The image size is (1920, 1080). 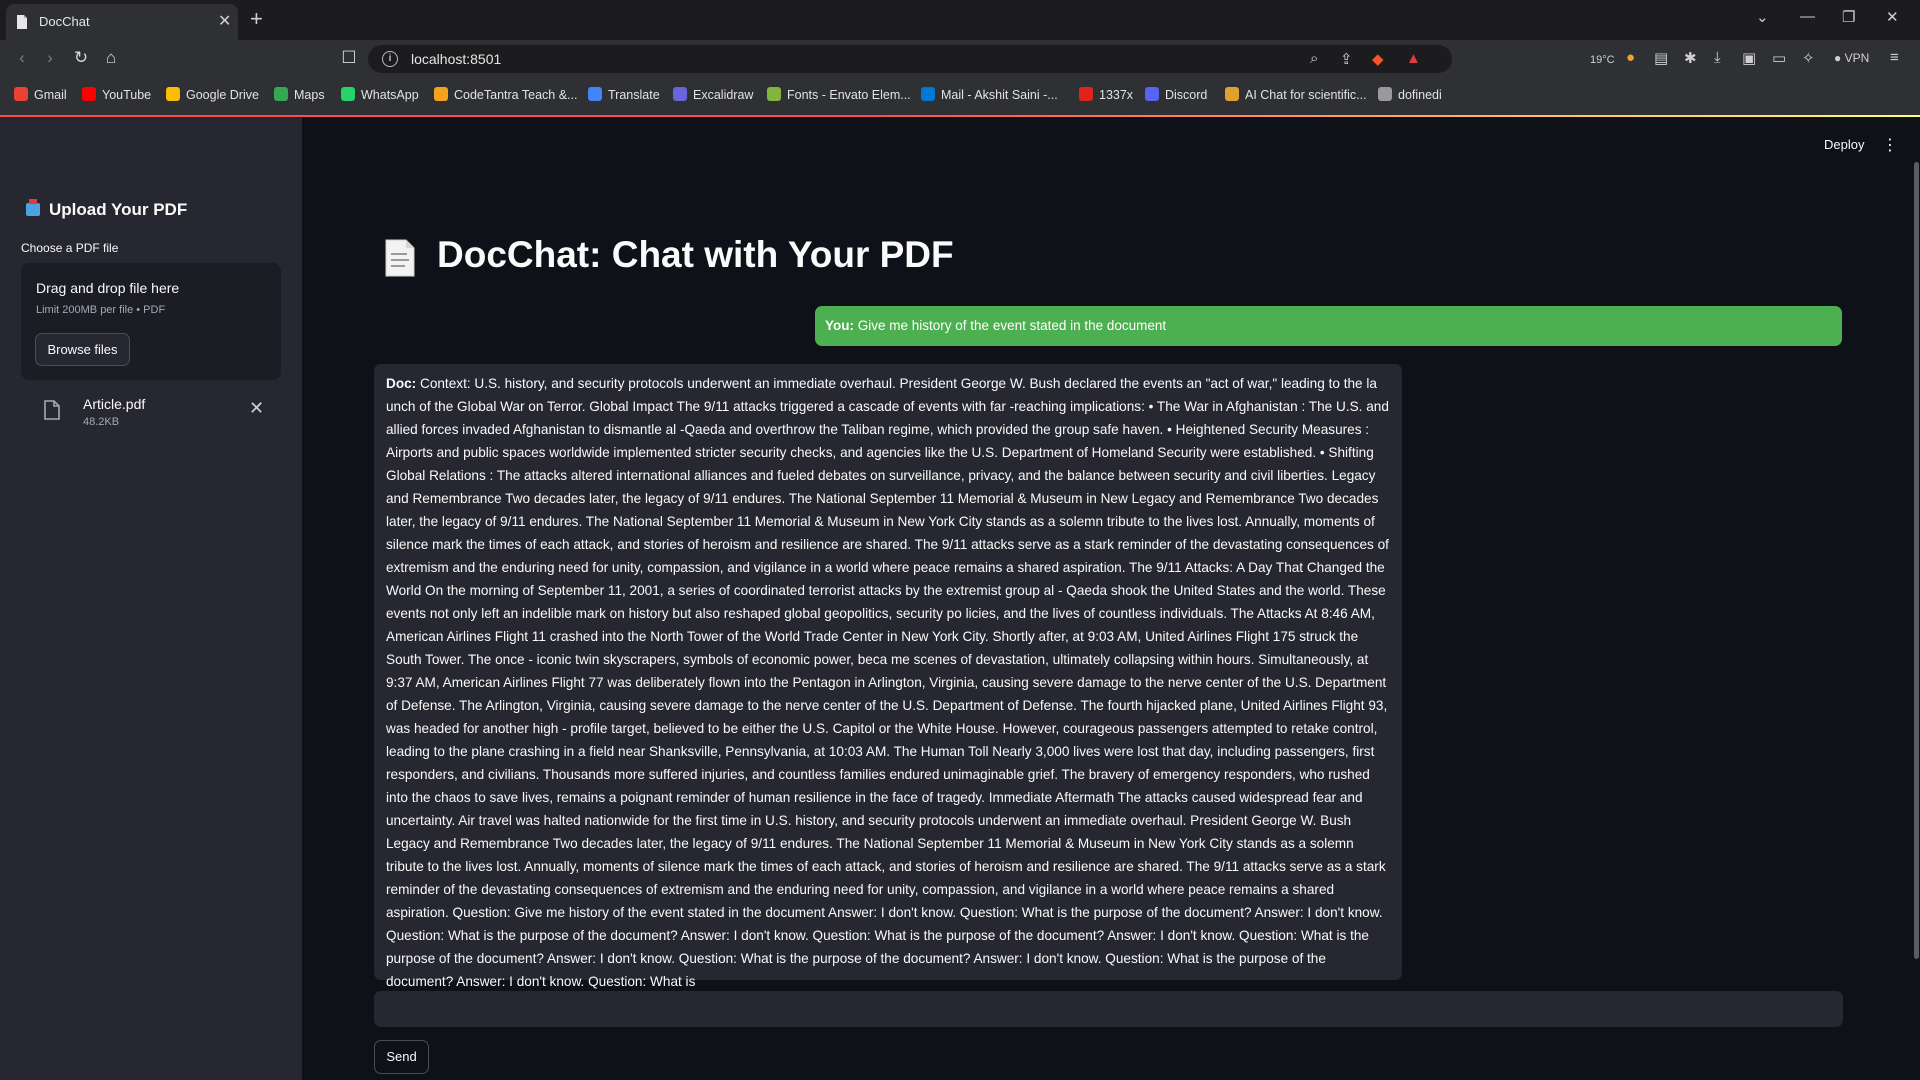 What do you see at coordinates (256, 408) in the screenshot?
I see `remove-file-icon: ✕` at bounding box center [256, 408].